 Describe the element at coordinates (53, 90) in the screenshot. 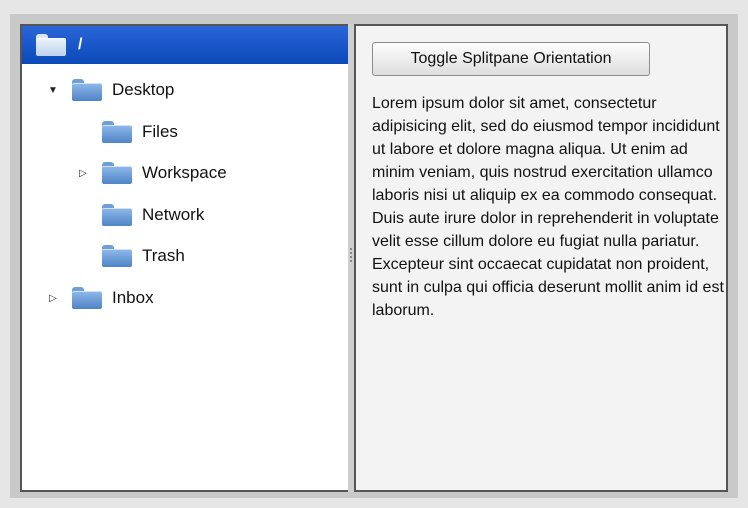

I see `expanded-triangle-icon: ▼` at that location.